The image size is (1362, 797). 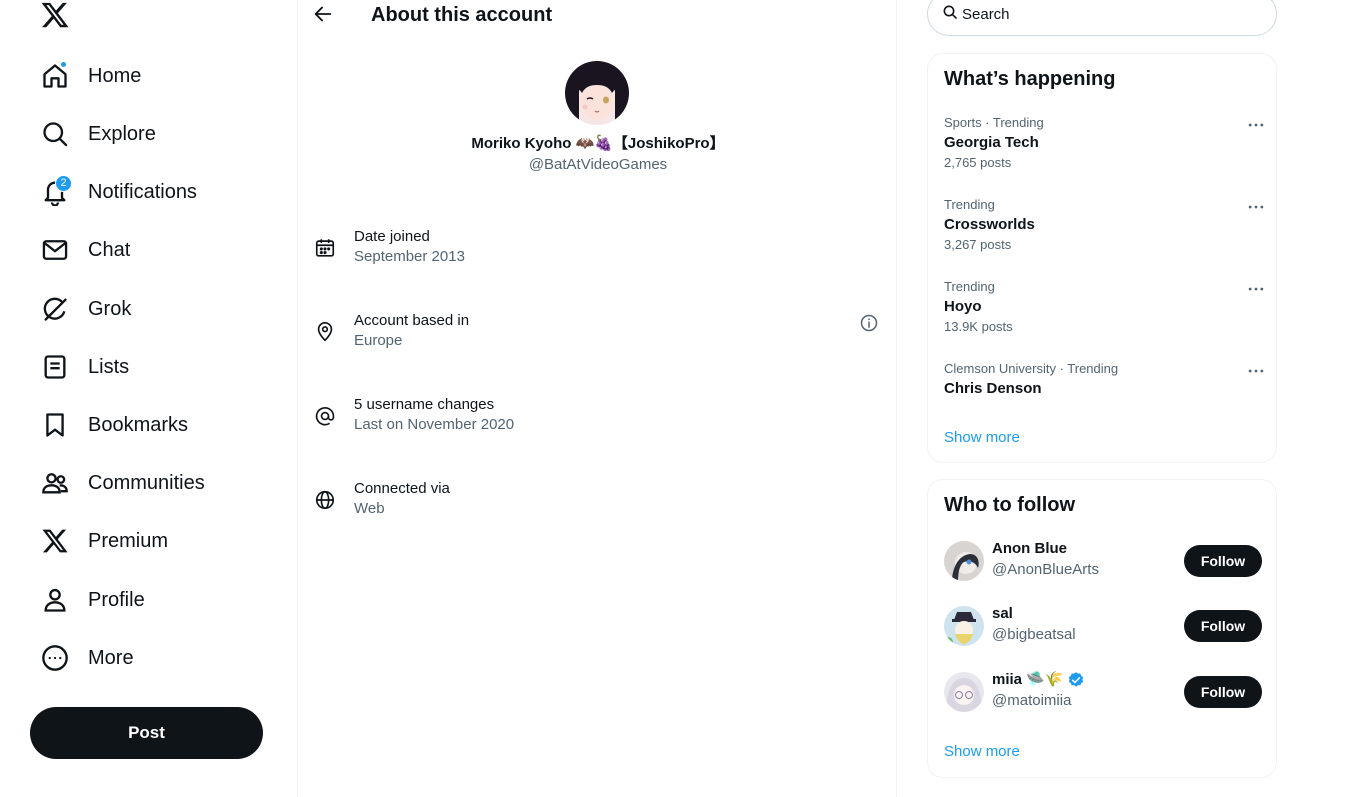 I want to click on nav-item-lists: Lists, so click(x=84, y=367).